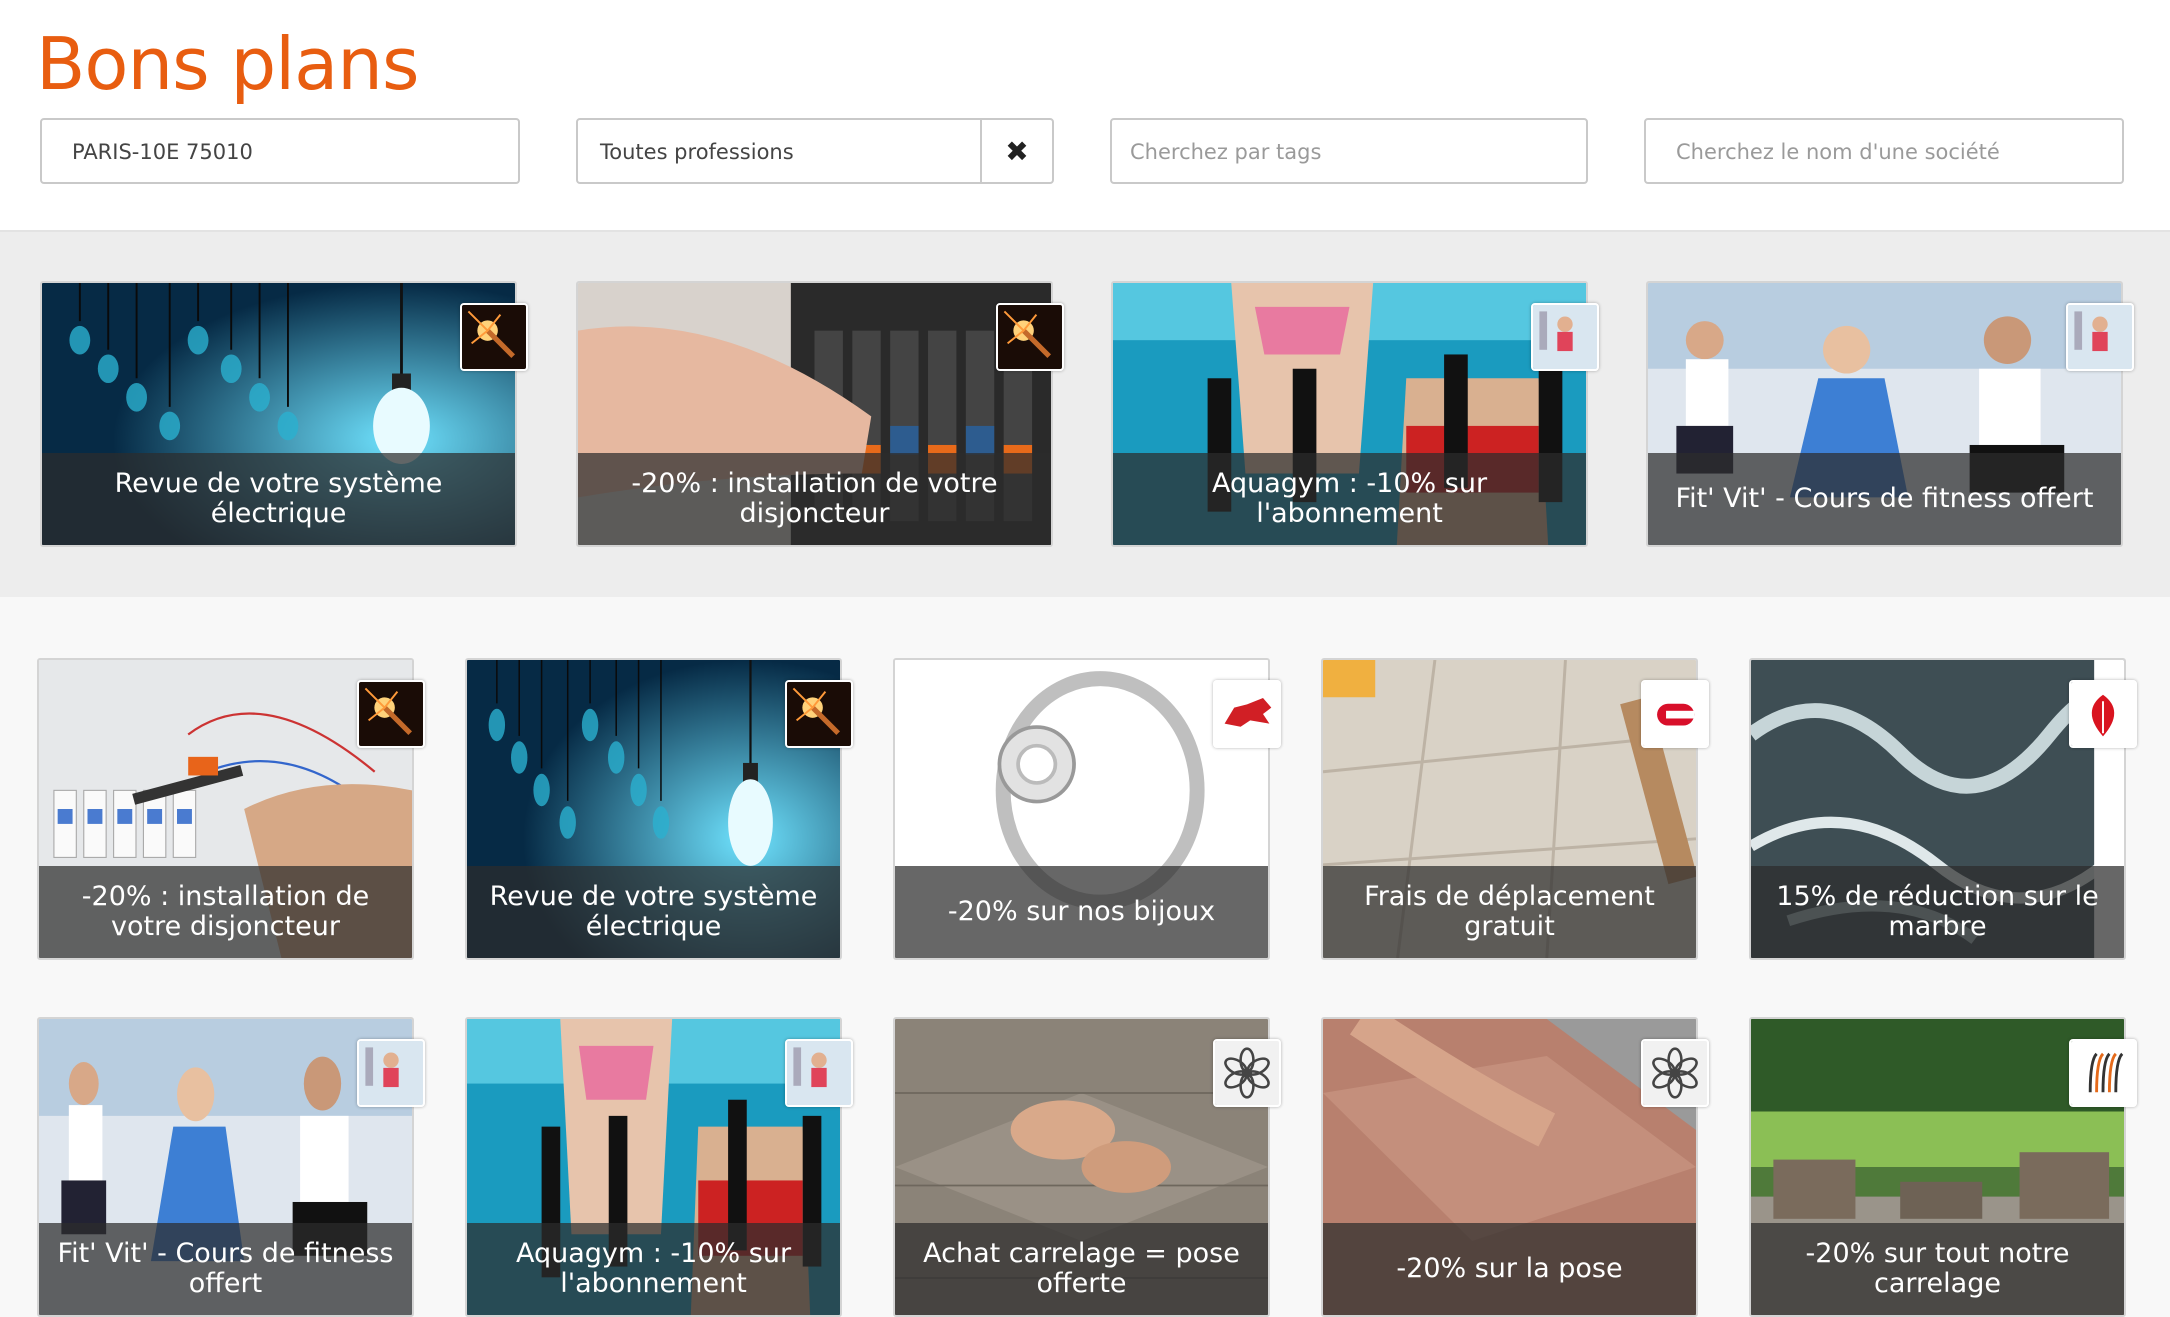  I want to click on card-caption: 15% de réduction sur le marbre, so click(1937, 912).